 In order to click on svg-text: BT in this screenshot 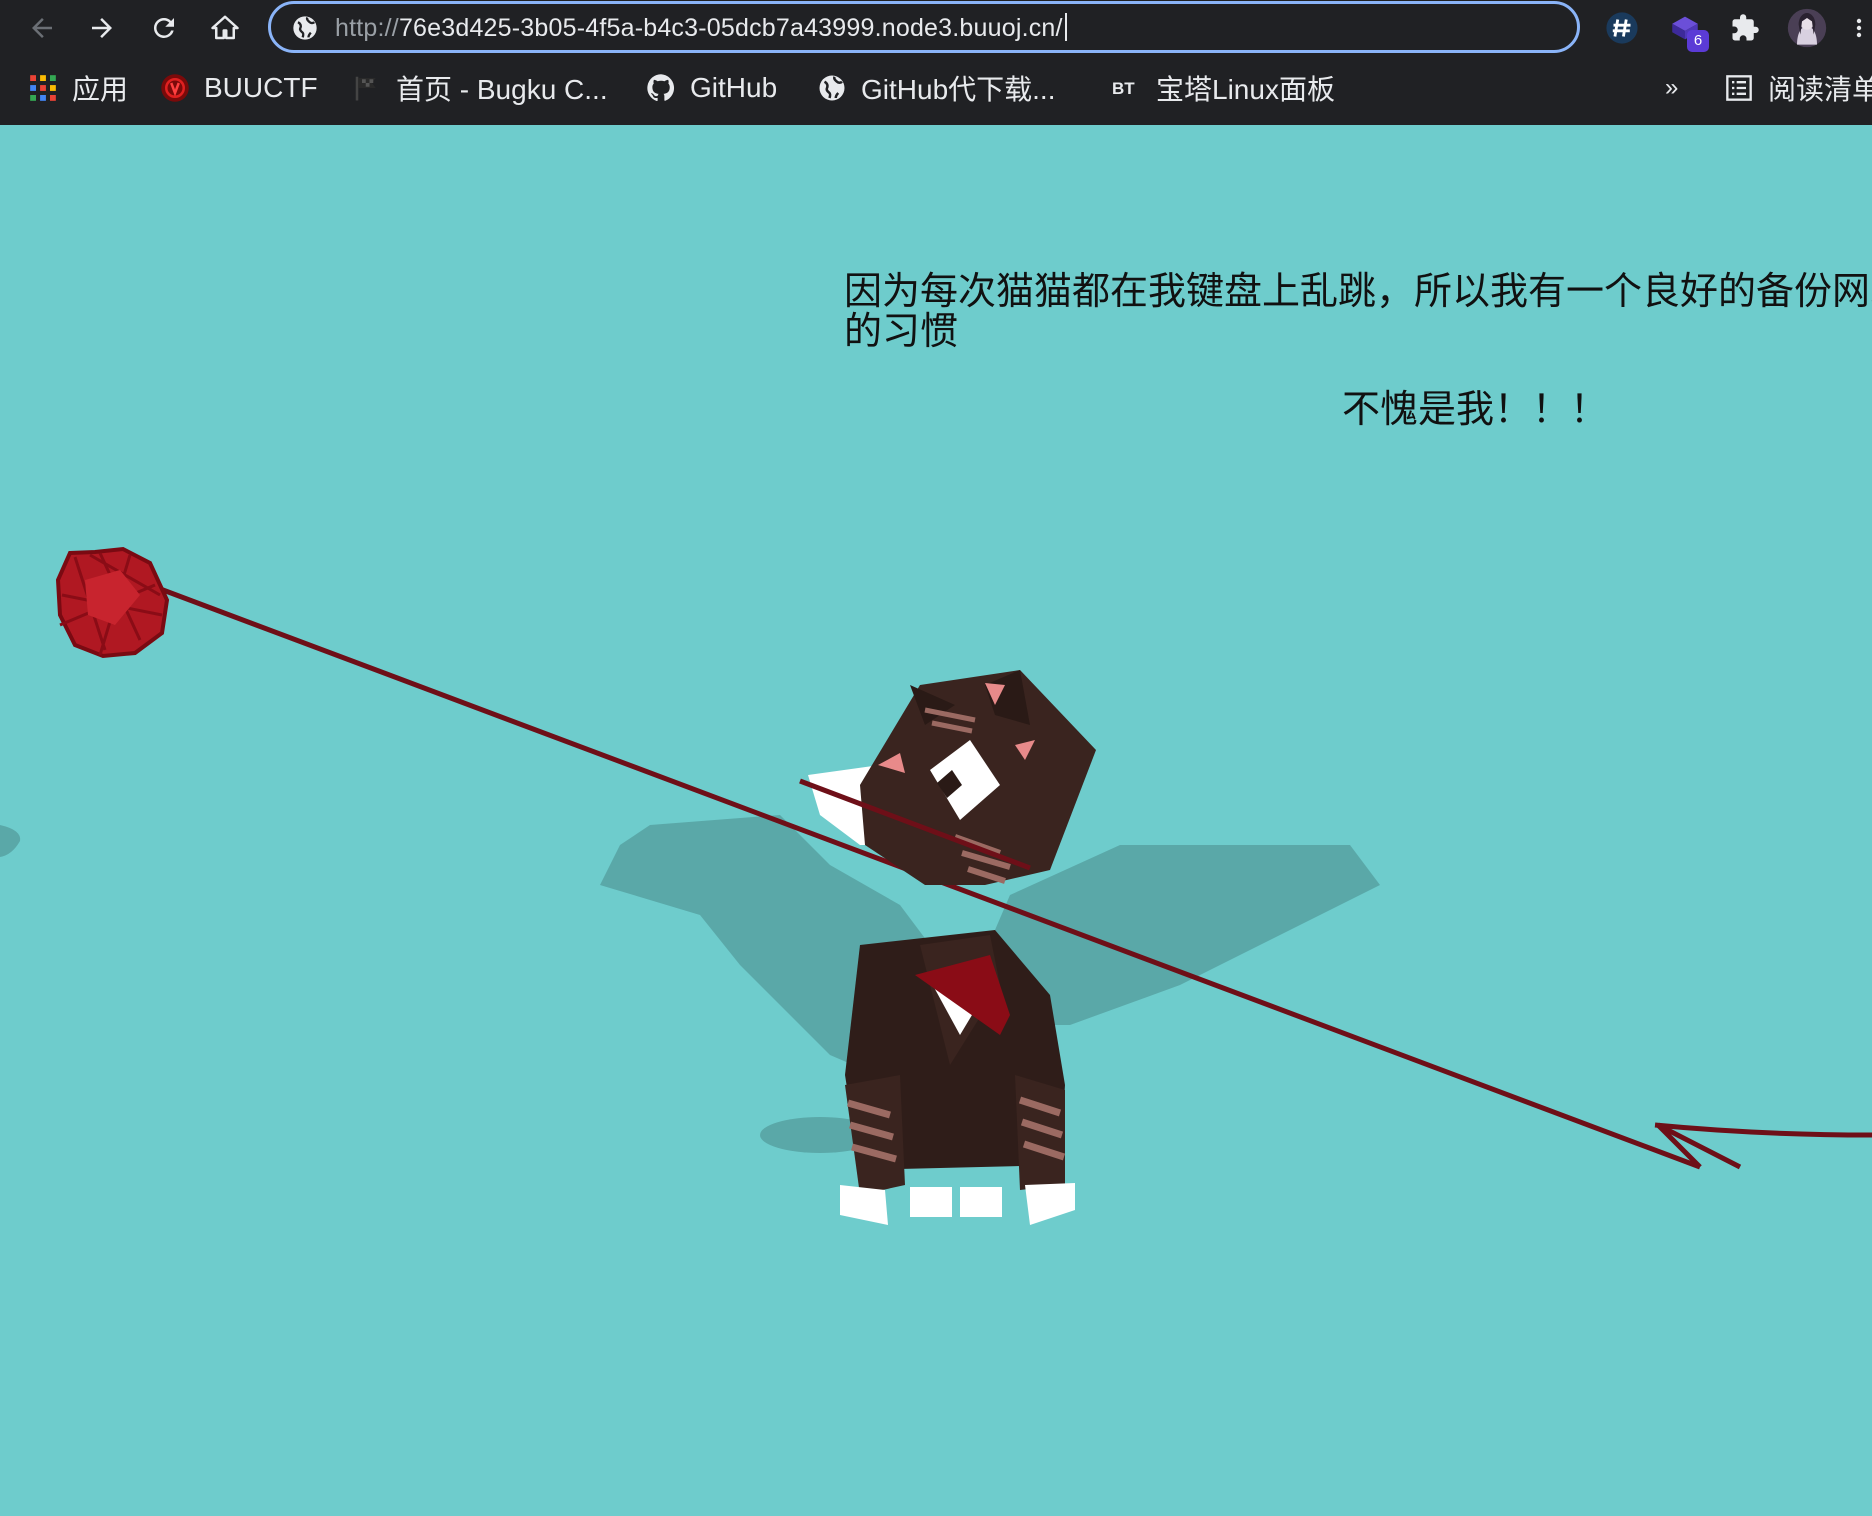, I will do `click(1123, 88)`.